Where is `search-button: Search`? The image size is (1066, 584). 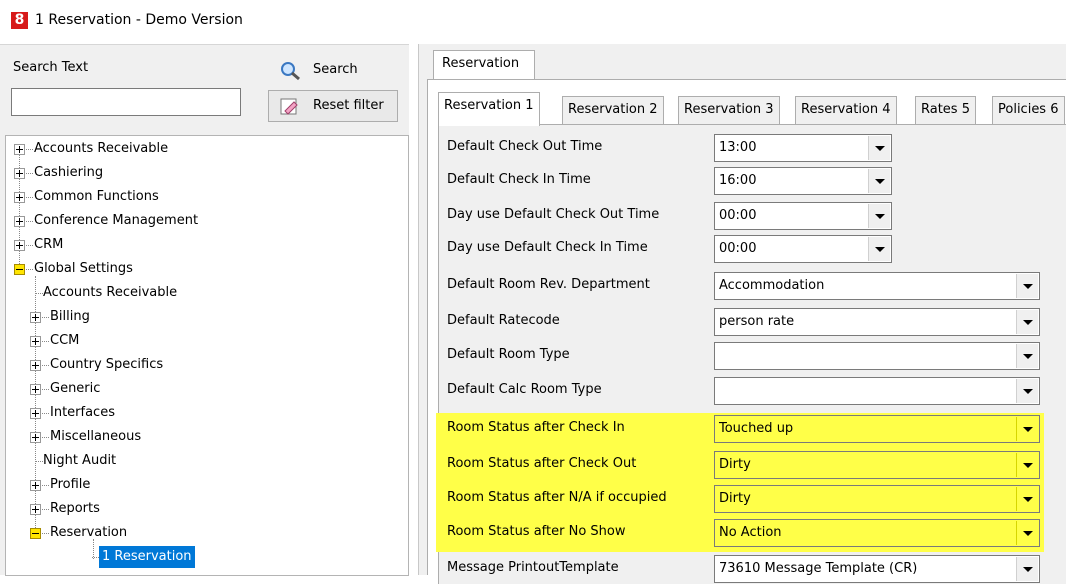 search-button: Search is located at coordinates (333, 70).